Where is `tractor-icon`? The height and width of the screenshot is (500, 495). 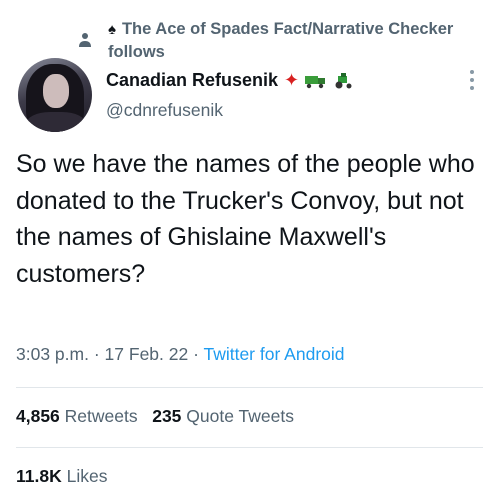 tractor-icon is located at coordinates (343, 80).